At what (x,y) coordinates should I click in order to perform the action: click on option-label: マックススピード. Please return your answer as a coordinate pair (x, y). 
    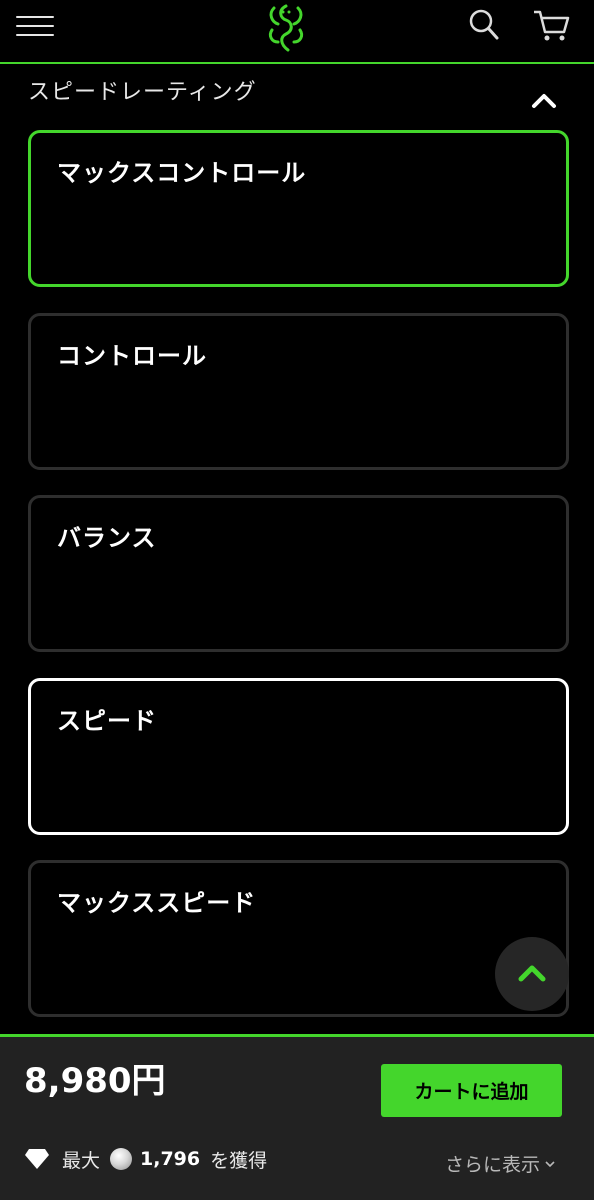
    Looking at the image, I should click on (157, 903).